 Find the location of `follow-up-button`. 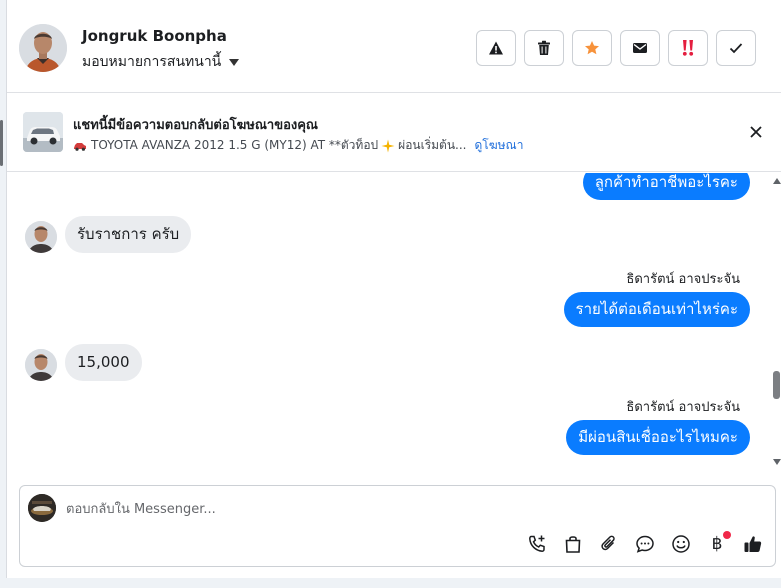

follow-up-button is located at coordinates (688, 48).